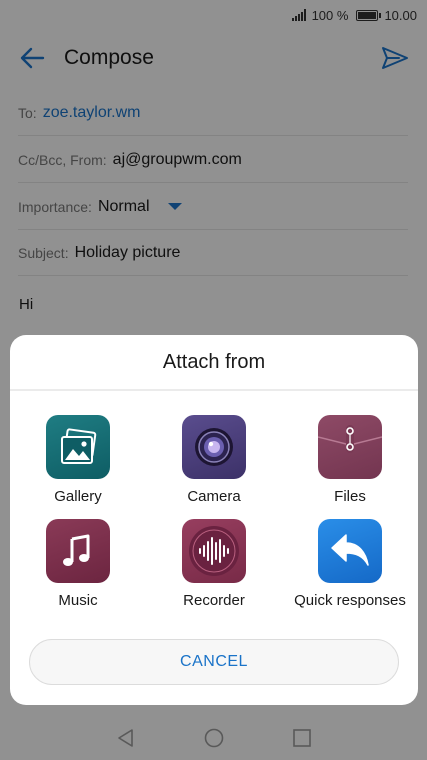  Describe the element at coordinates (78, 447) in the screenshot. I see `gallery-icon` at that location.